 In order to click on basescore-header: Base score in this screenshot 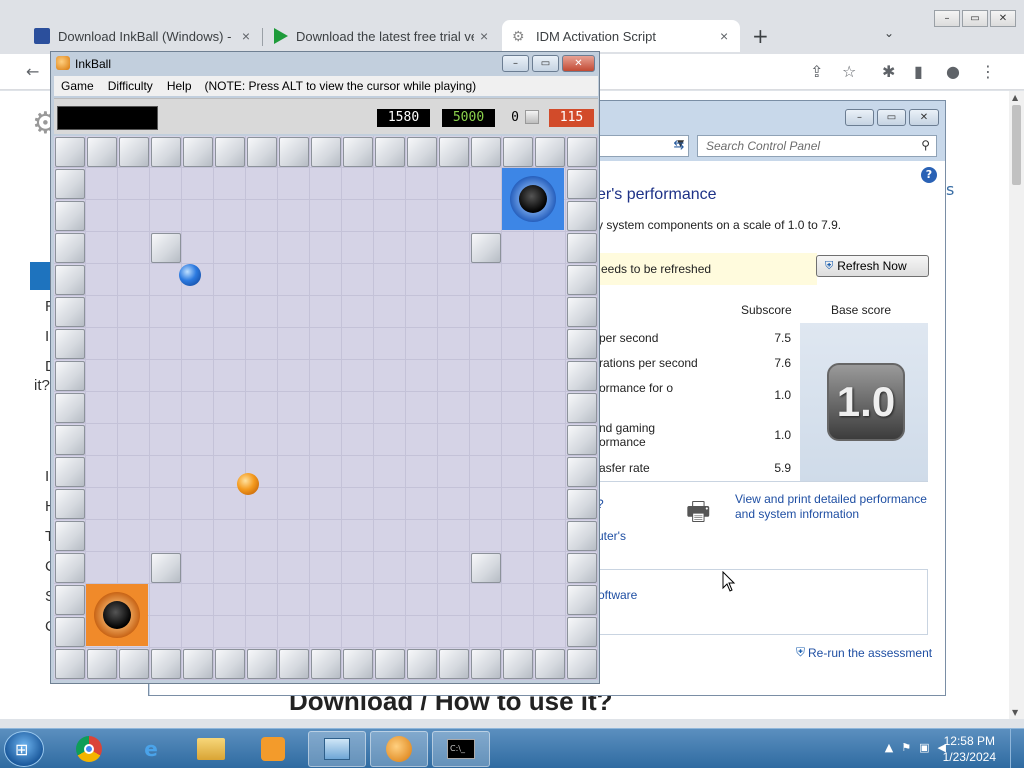, I will do `click(861, 310)`.